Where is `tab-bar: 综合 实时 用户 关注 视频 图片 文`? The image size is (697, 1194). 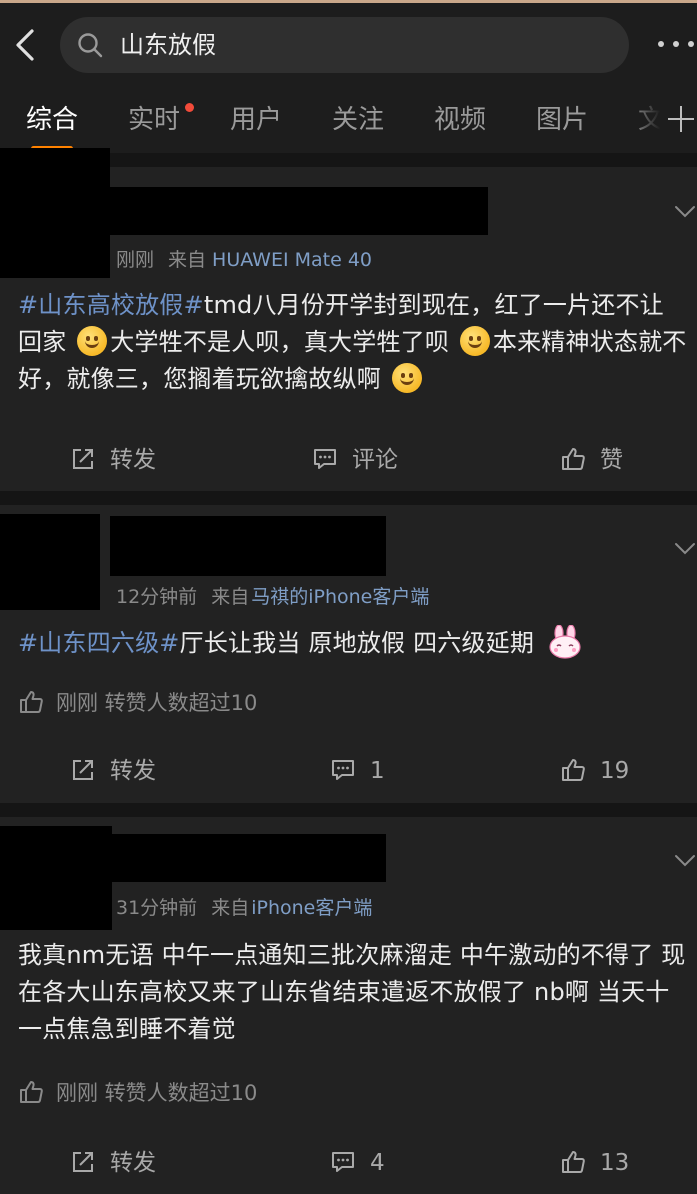 tab-bar: 综合 实时 用户 关注 视频 图片 文 is located at coordinates (348, 125).